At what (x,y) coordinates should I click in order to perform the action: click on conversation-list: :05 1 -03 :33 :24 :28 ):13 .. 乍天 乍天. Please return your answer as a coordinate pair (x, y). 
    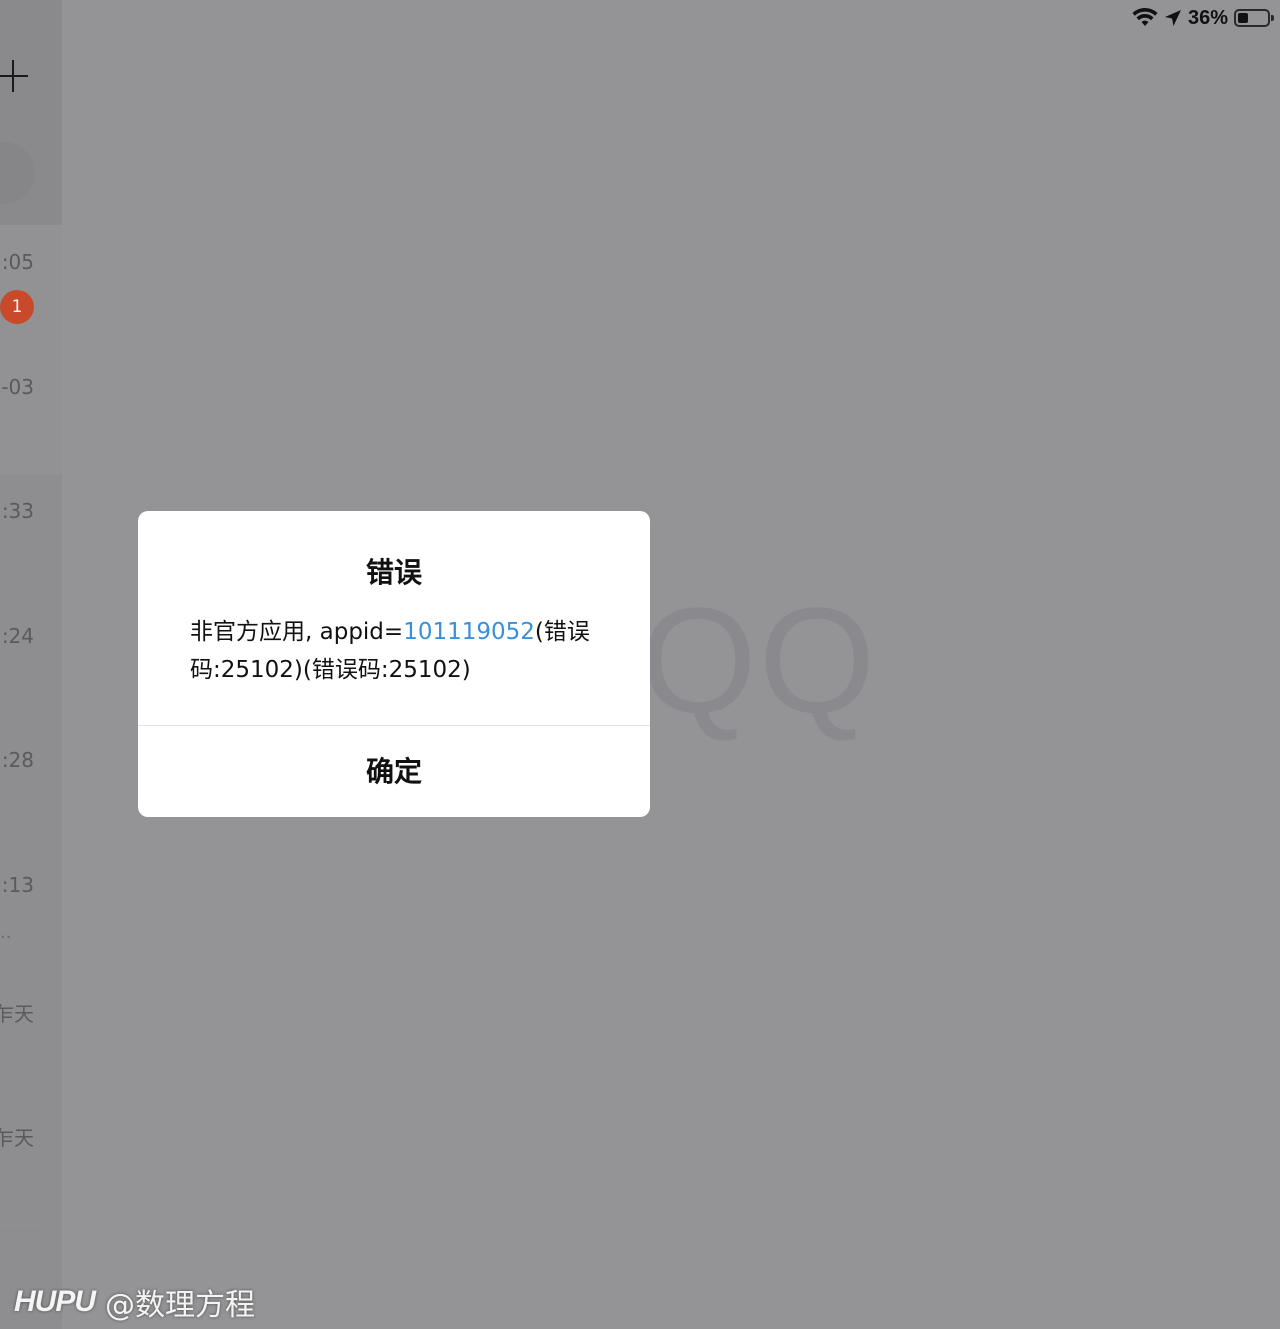
    Looking at the image, I should click on (31, 664).